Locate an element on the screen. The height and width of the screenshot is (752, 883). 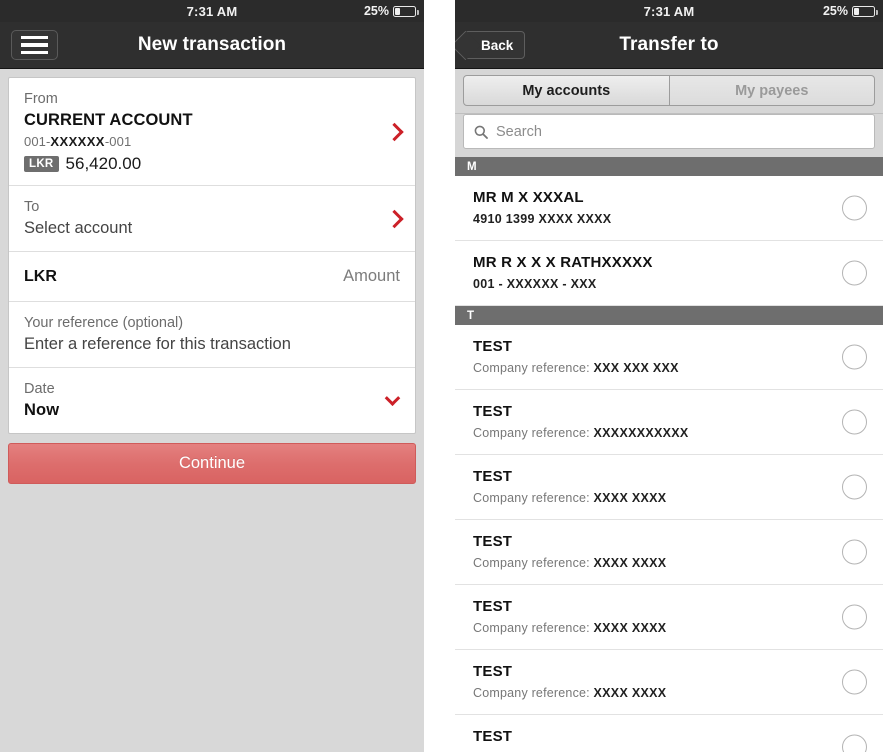
list-item: TESTCompany reference: 123456963 is located at coordinates (669, 733).